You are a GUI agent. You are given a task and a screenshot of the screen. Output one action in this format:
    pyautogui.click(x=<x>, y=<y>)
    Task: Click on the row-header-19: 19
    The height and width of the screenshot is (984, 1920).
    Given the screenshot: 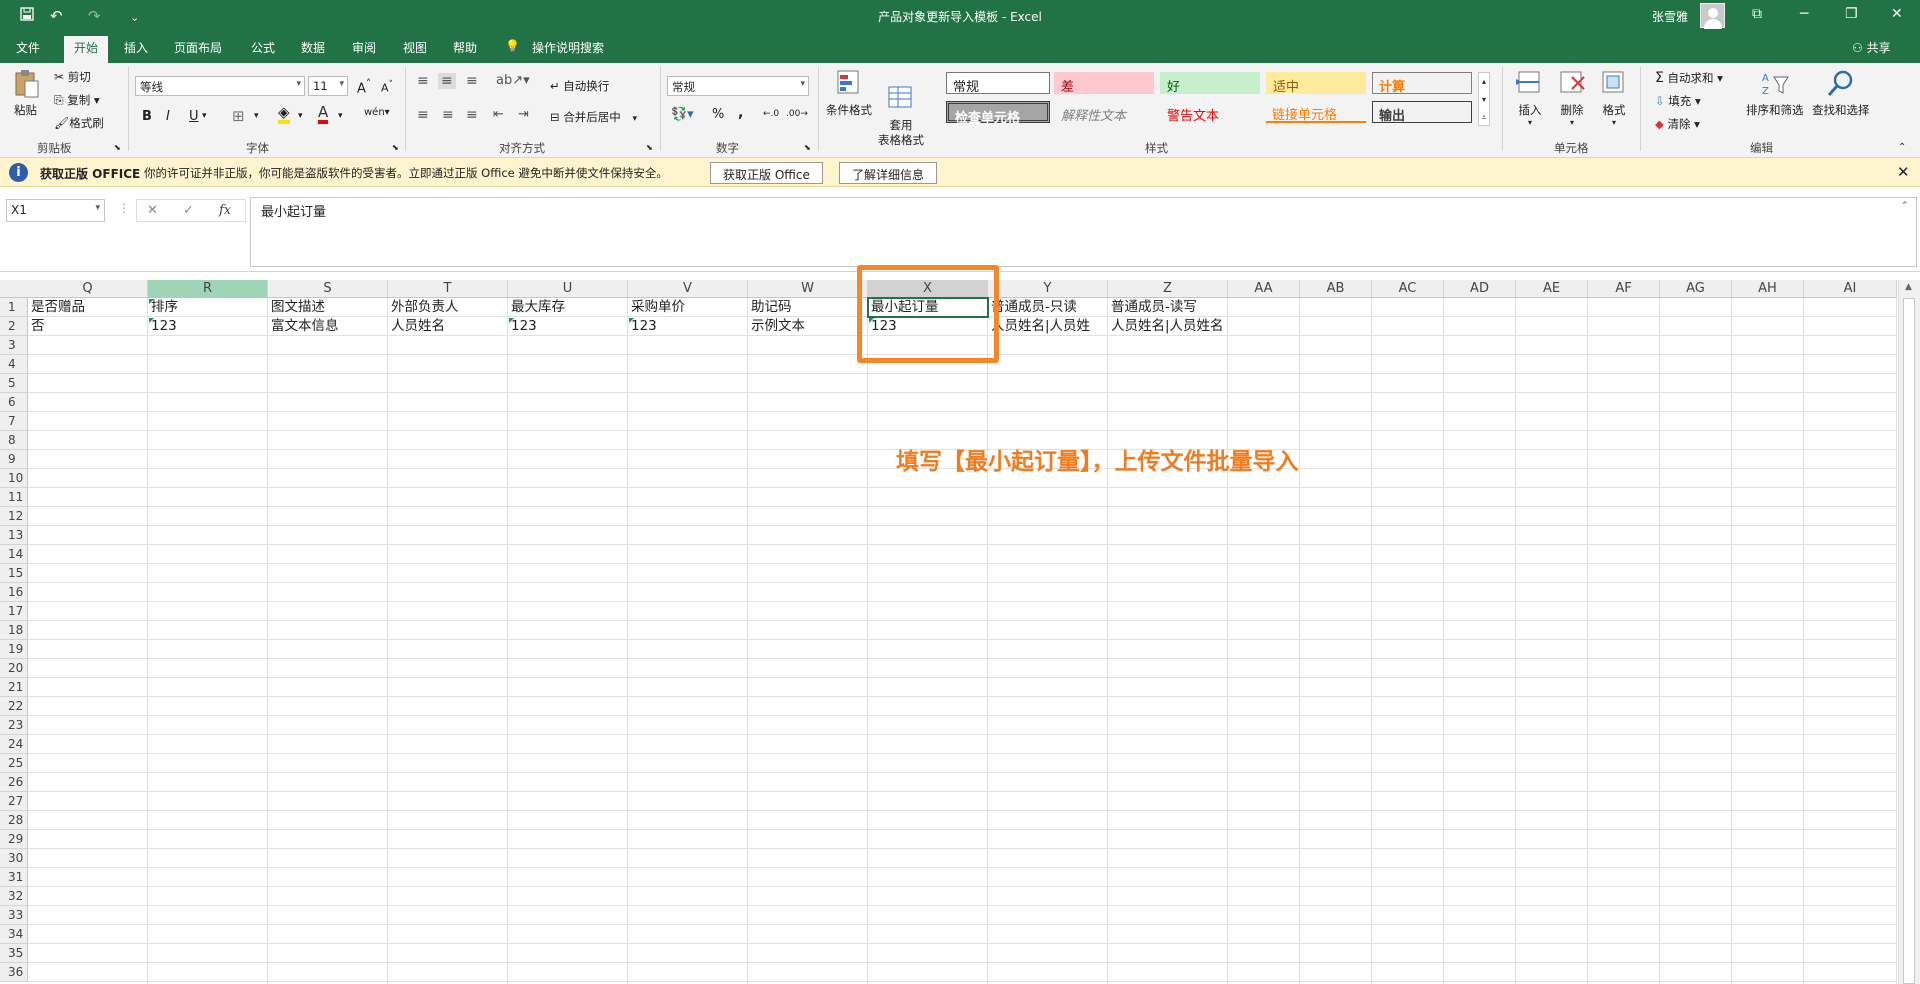 What is the action you would take?
    pyautogui.click(x=14, y=649)
    